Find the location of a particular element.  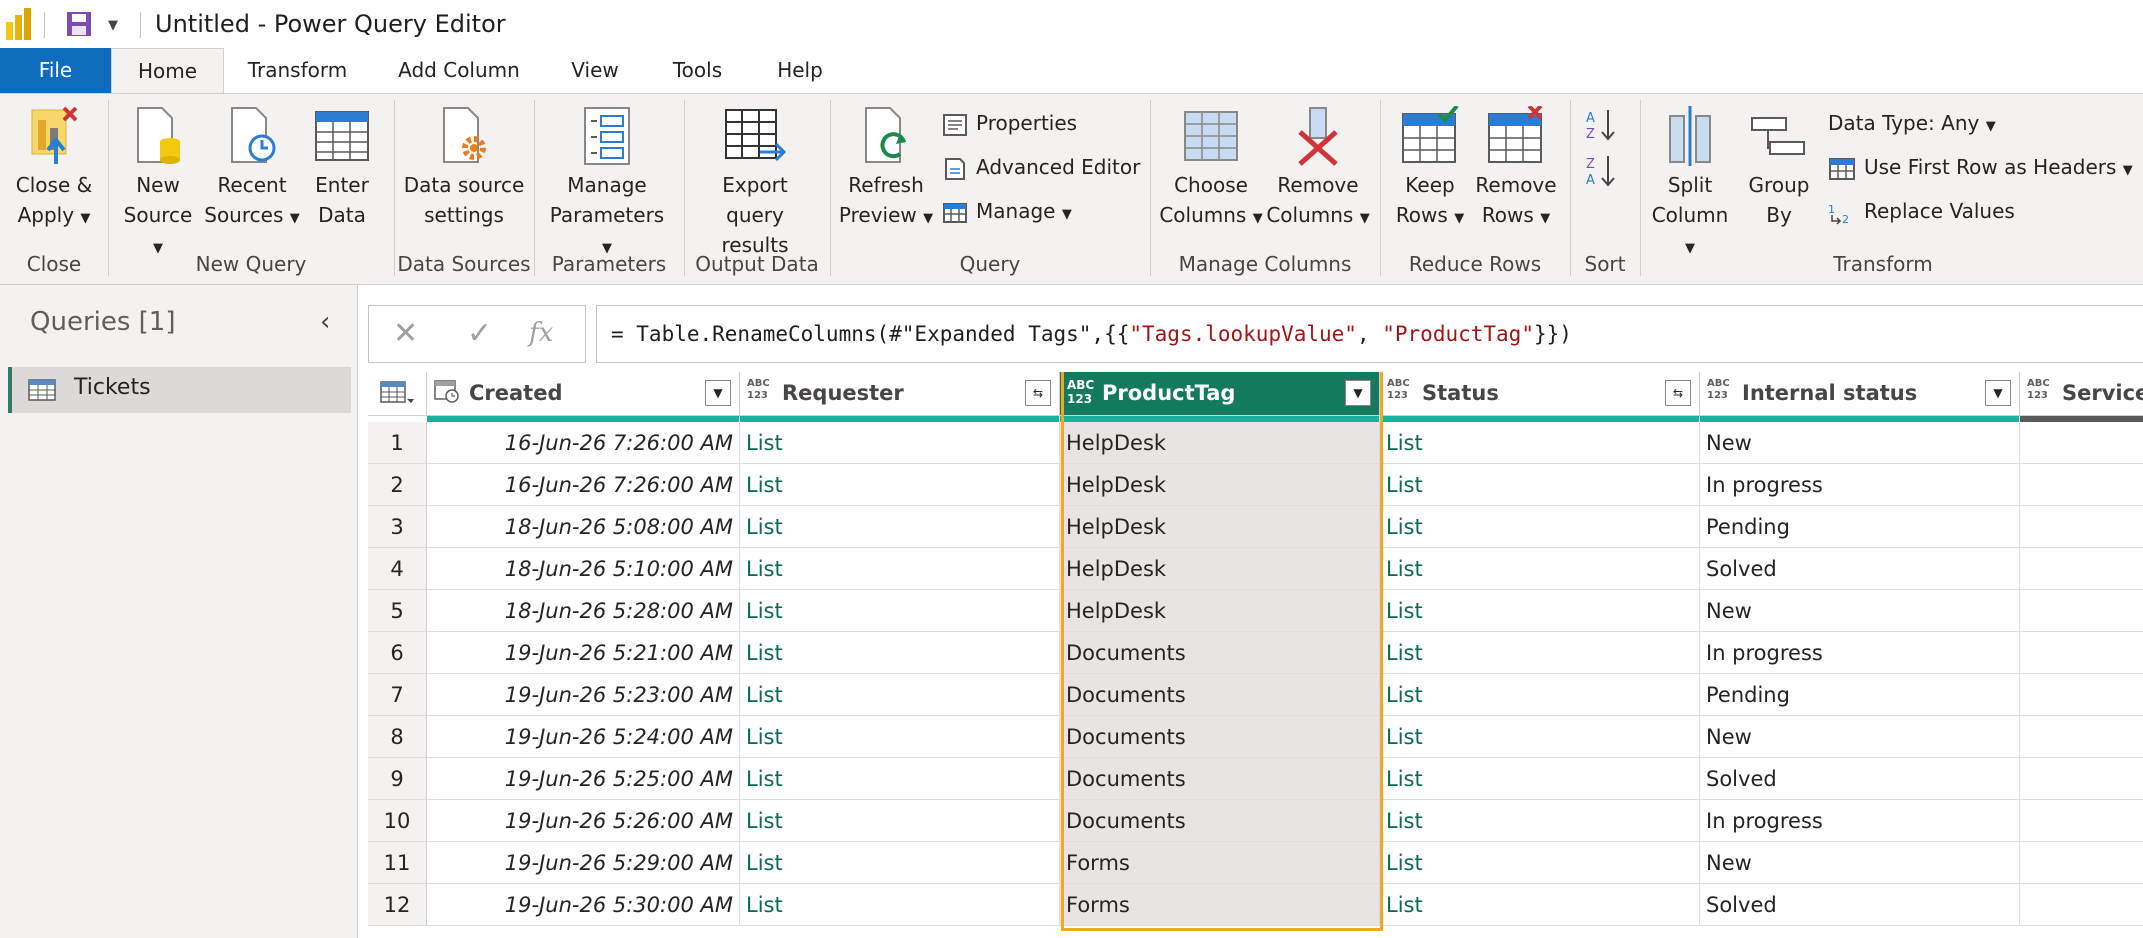

table-menu-icon is located at coordinates (397, 394).